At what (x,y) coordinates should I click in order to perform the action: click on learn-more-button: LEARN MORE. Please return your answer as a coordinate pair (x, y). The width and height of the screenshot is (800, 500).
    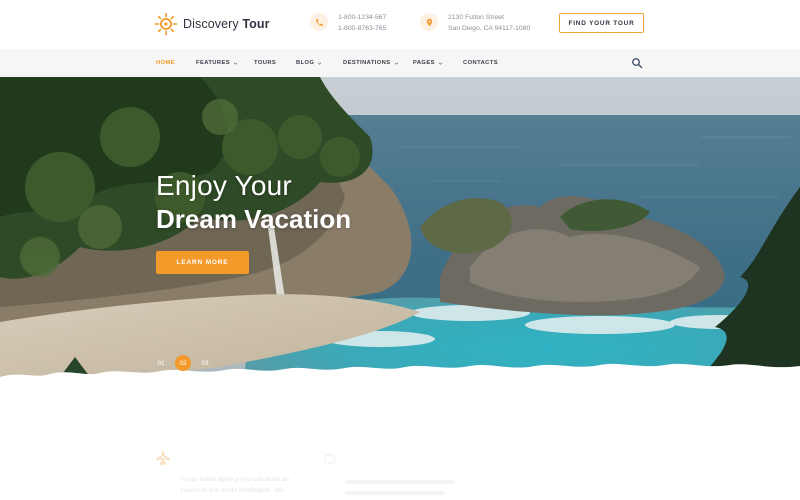
    Looking at the image, I should click on (202, 262).